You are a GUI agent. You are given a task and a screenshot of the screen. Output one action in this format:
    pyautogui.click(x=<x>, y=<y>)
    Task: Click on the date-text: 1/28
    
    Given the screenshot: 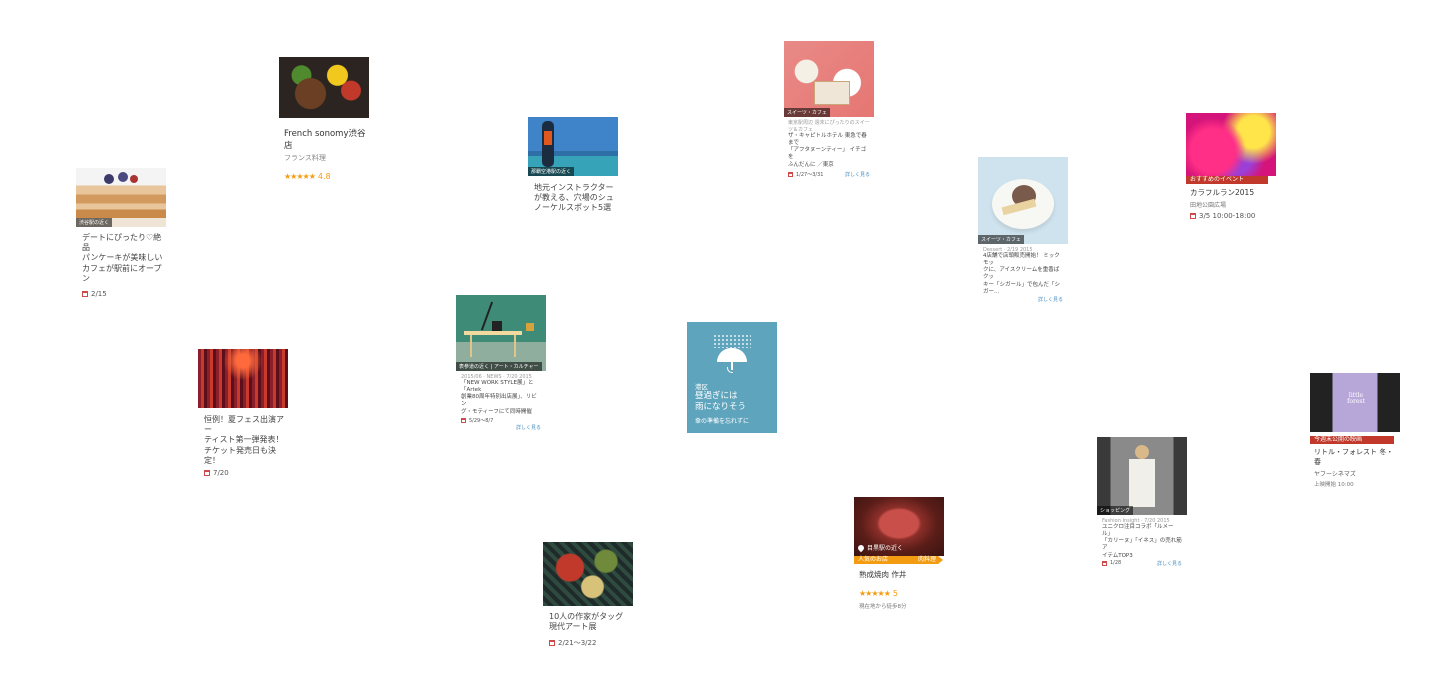 What is the action you would take?
    pyautogui.click(x=1116, y=563)
    